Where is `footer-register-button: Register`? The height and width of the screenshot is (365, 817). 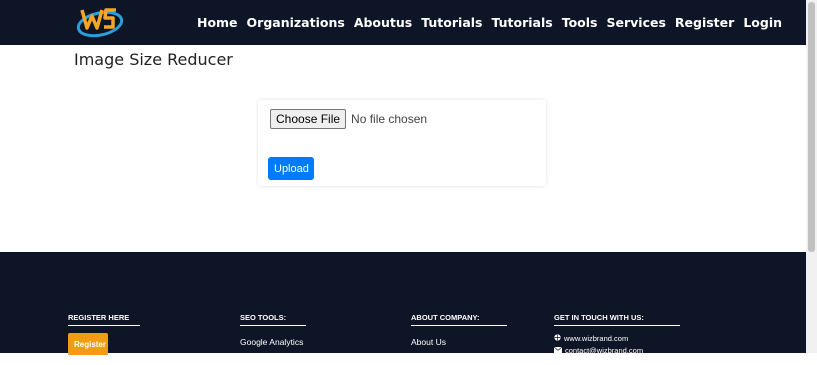 footer-register-button: Register is located at coordinates (88, 344).